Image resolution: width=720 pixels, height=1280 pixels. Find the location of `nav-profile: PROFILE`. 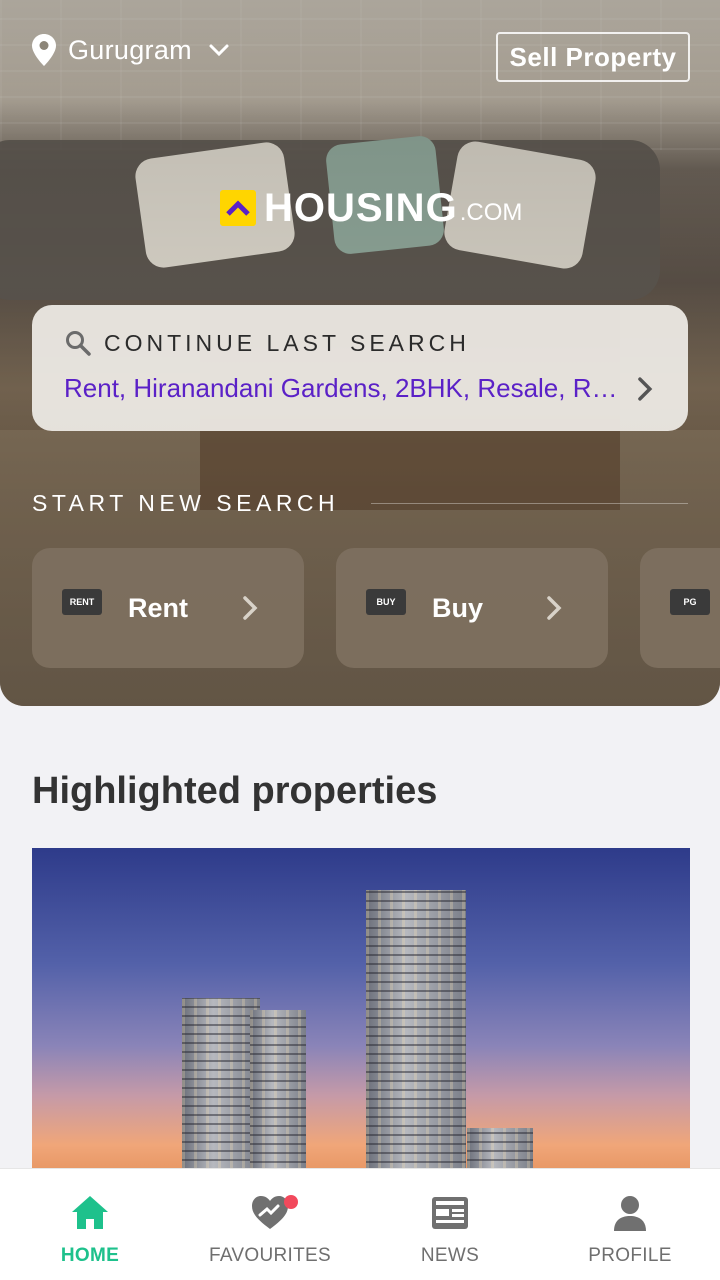

nav-profile: PROFILE is located at coordinates (630, 1224).